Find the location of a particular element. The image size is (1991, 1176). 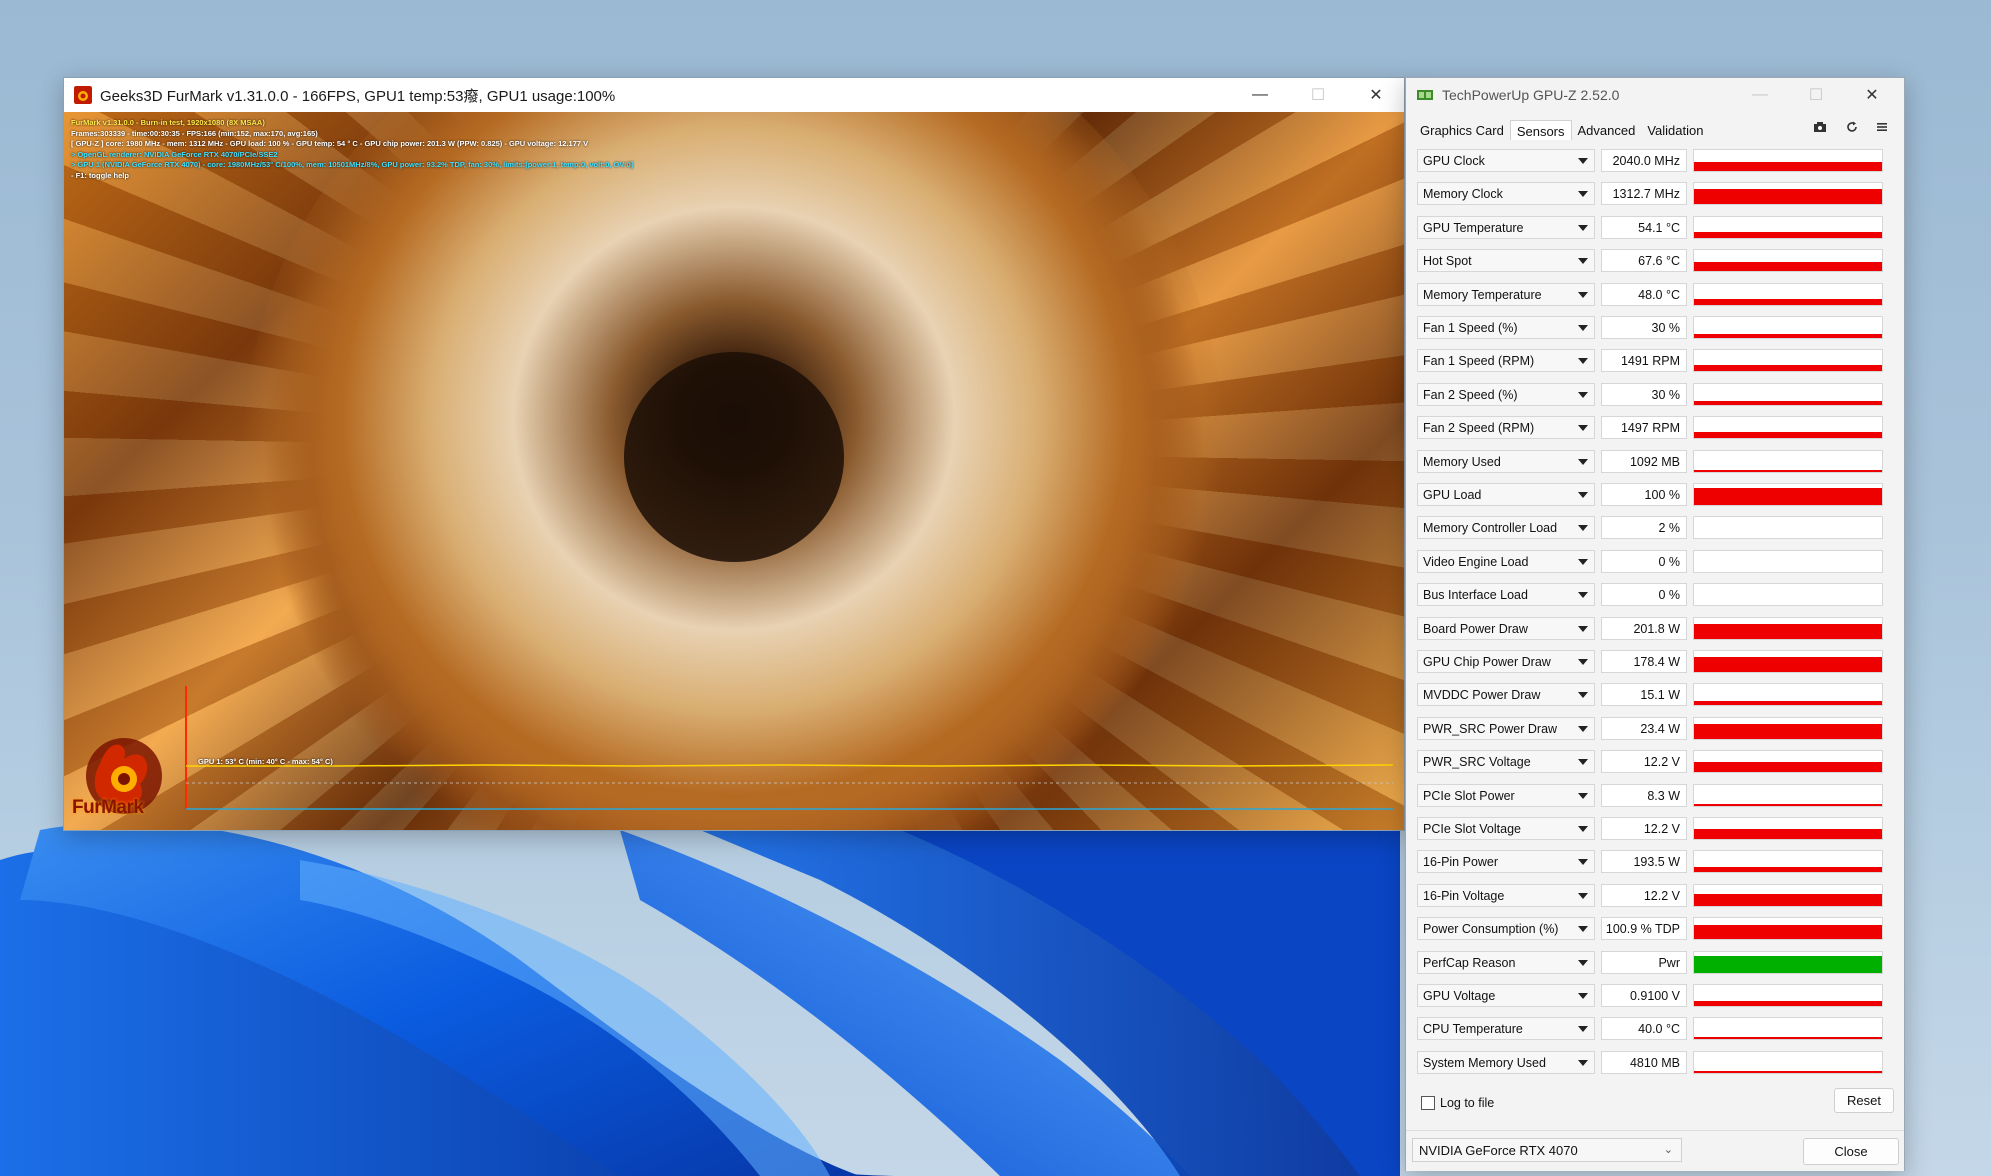

sensor-name: Hot Spot is located at coordinates (1447, 261).